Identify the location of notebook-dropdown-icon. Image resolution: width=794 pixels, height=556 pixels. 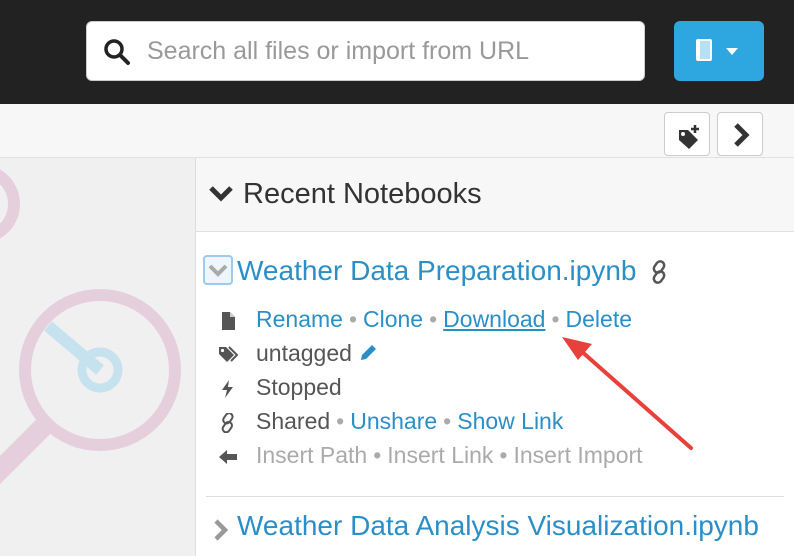
(717, 50).